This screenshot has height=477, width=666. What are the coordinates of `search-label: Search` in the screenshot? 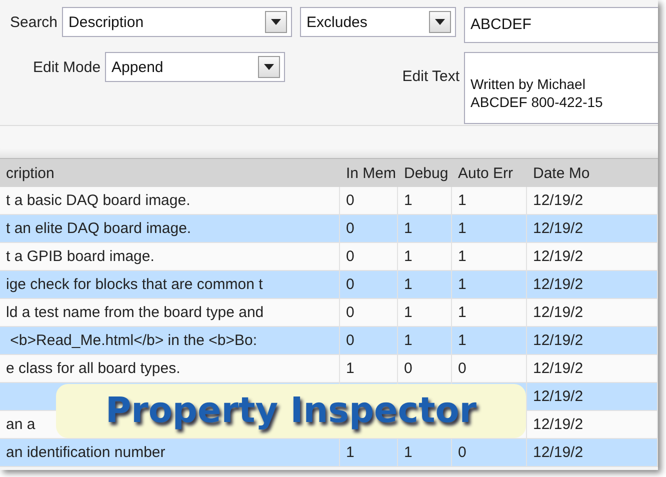 It's located at (34, 22).